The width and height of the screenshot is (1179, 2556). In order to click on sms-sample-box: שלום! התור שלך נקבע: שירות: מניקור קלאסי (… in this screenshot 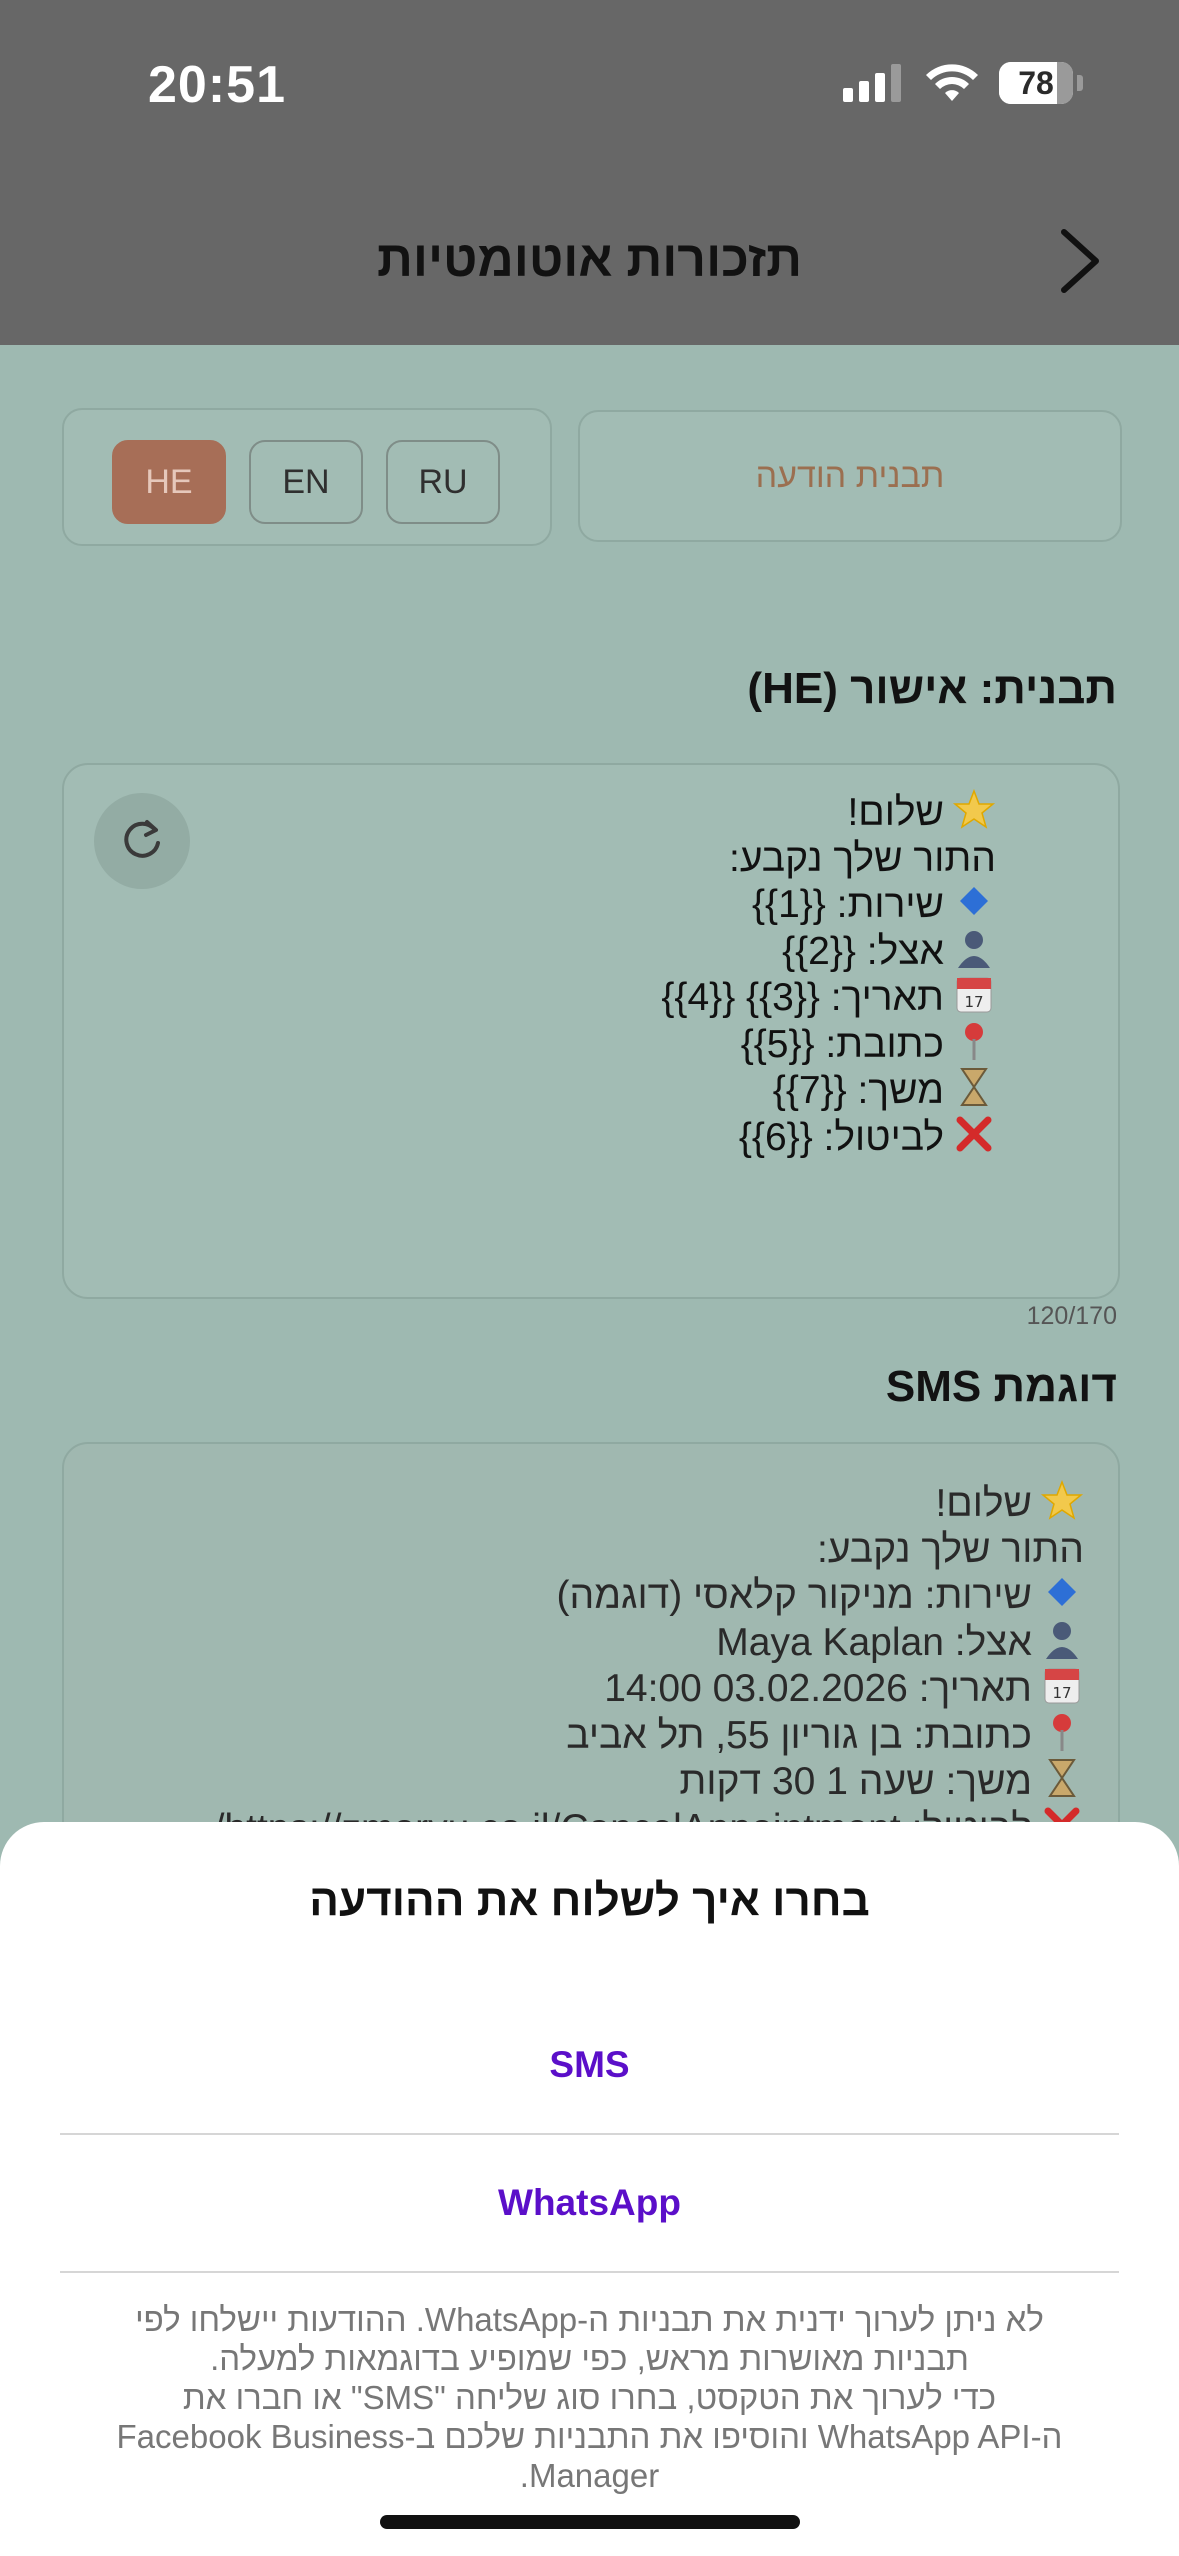, I will do `click(591, 1646)`.